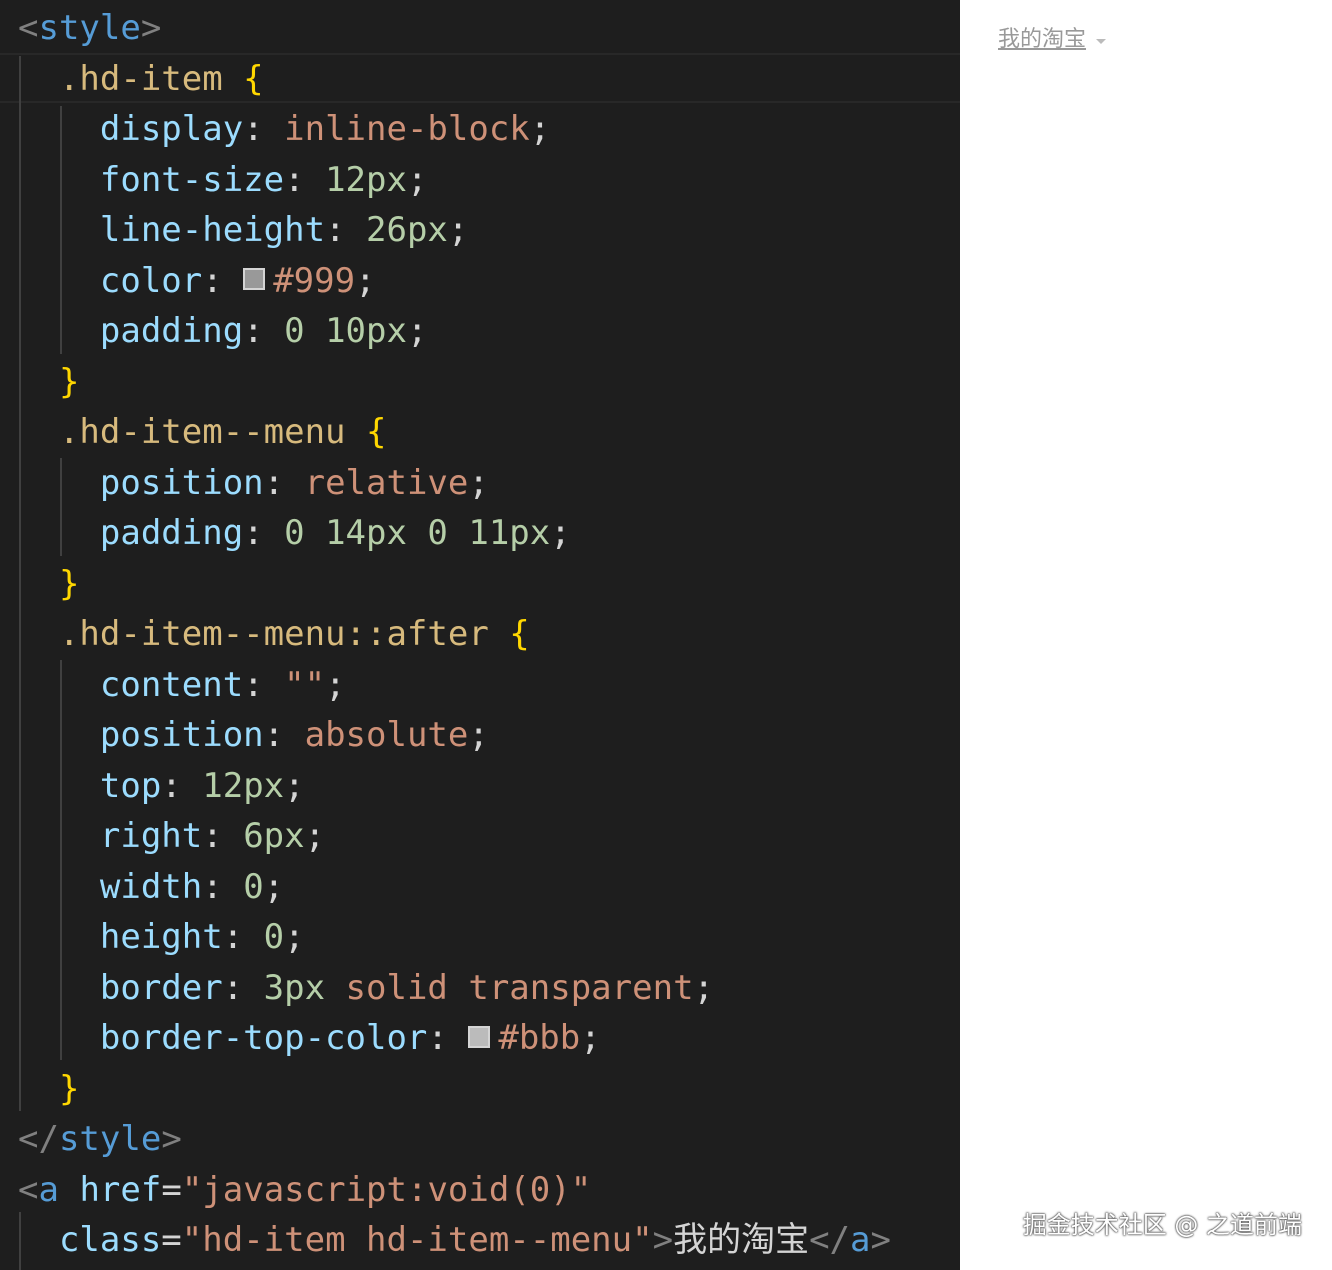 The image size is (1332, 1270). I want to click on code-token: 6px, so click(274, 836).